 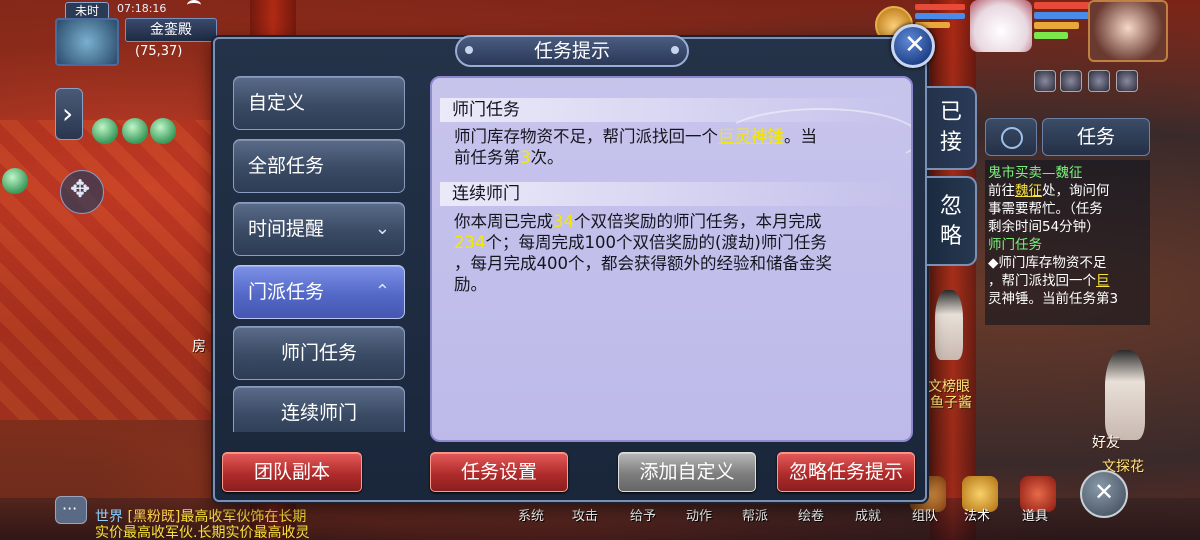 What do you see at coordinates (382, 228) in the screenshot?
I see `chevron-down-icon: ⌄` at bounding box center [382, 228].